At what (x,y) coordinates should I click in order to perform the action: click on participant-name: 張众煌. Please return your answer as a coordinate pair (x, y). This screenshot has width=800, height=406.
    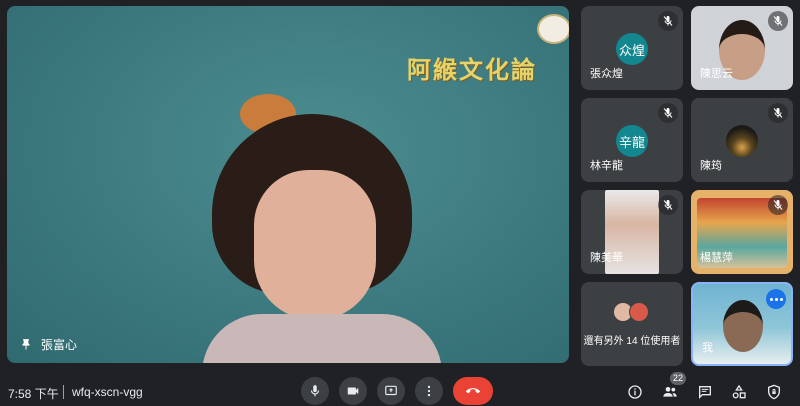
    Looking at the image, I should click on (606, 74).